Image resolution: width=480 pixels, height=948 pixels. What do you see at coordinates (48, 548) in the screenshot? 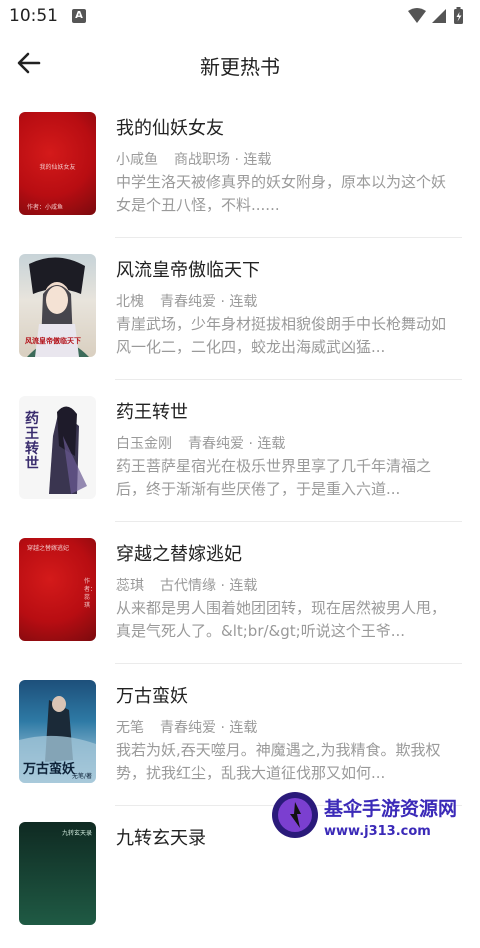
I see `cover-title: 穿越之替嫁逃妃` at bounding box center [48, 548].